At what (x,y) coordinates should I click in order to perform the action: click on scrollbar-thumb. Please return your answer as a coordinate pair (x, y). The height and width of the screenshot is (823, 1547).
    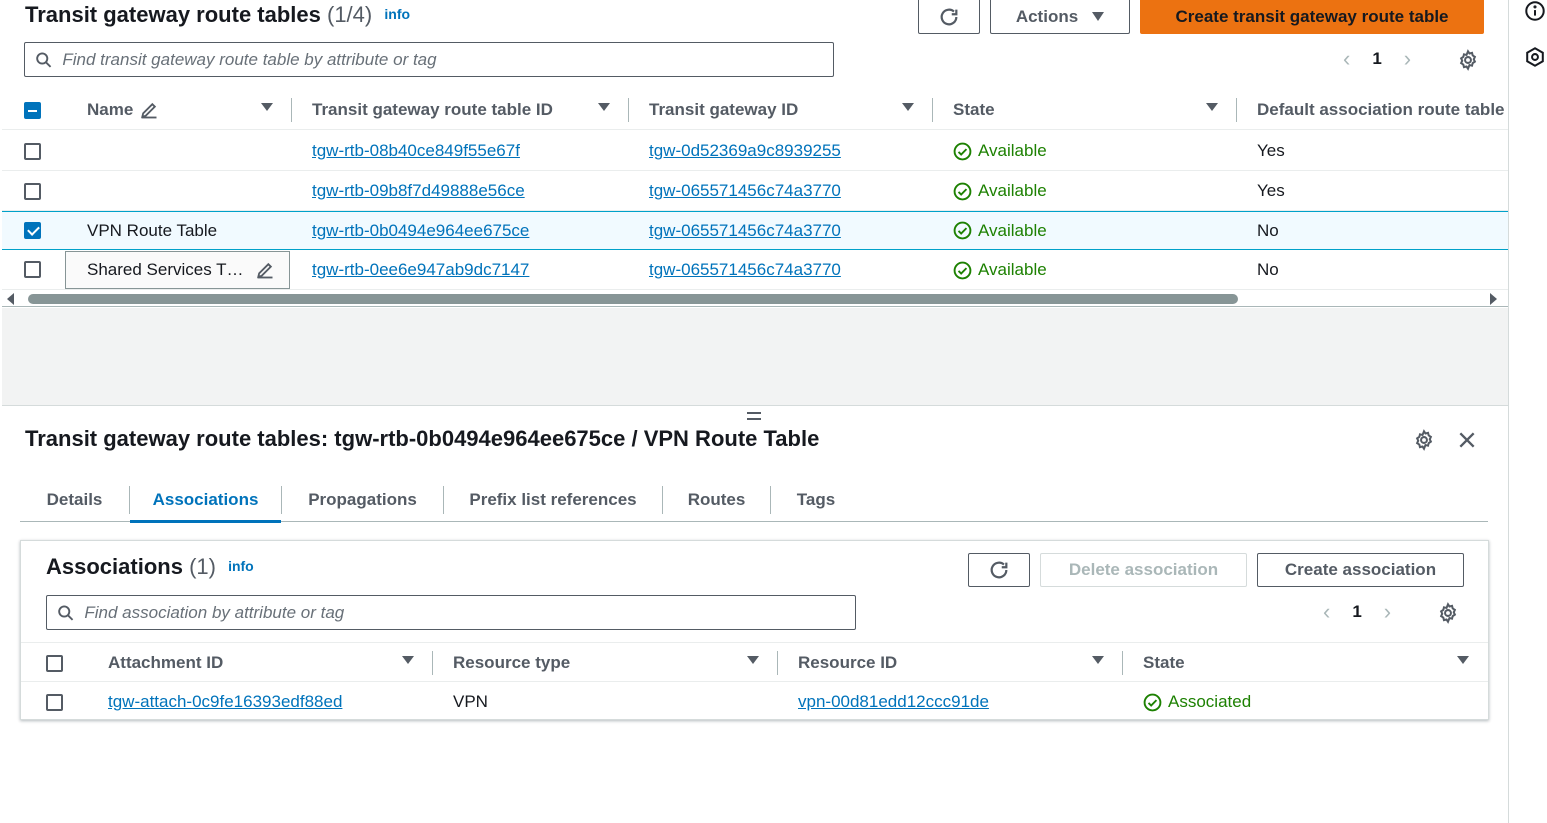
    Looking at the image, I should click on (633, 299).